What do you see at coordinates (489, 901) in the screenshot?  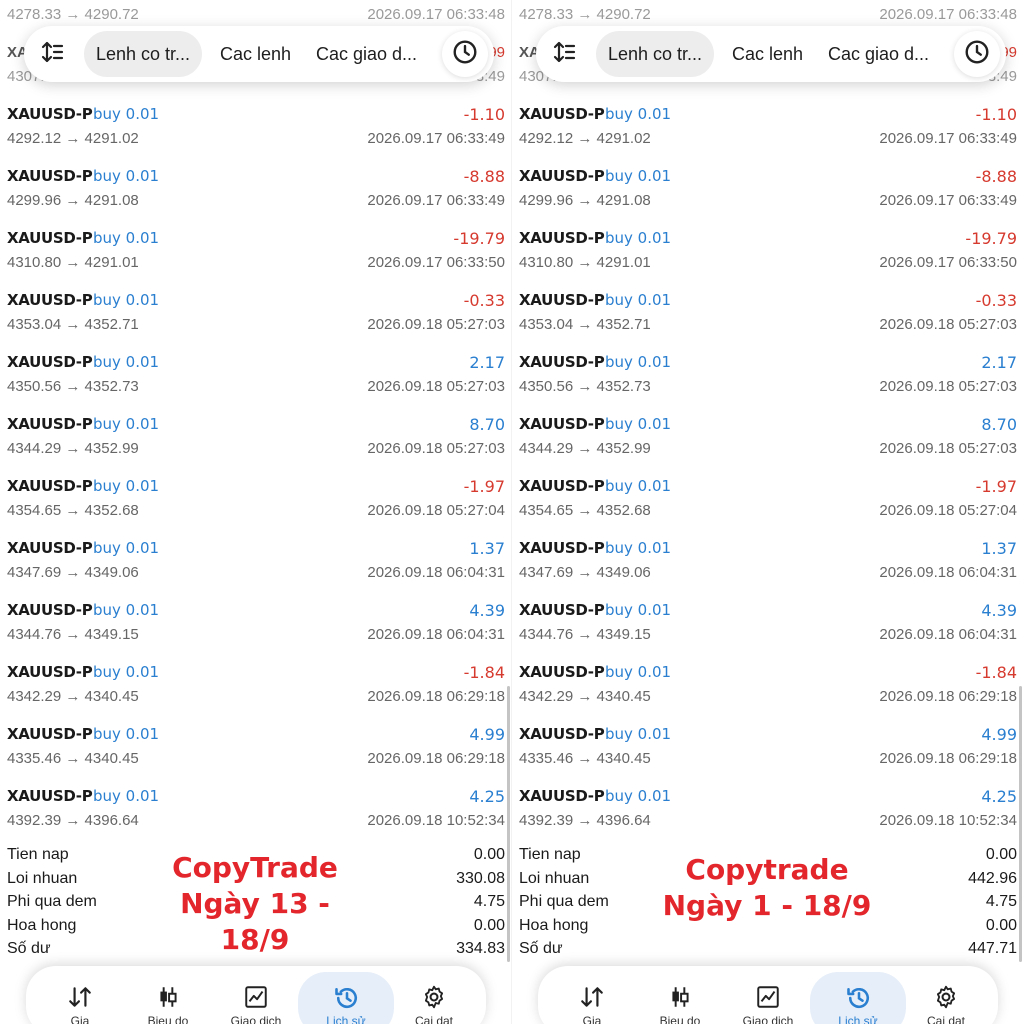 I see `summary-value: 4.75` at bounding box center [489, 901].